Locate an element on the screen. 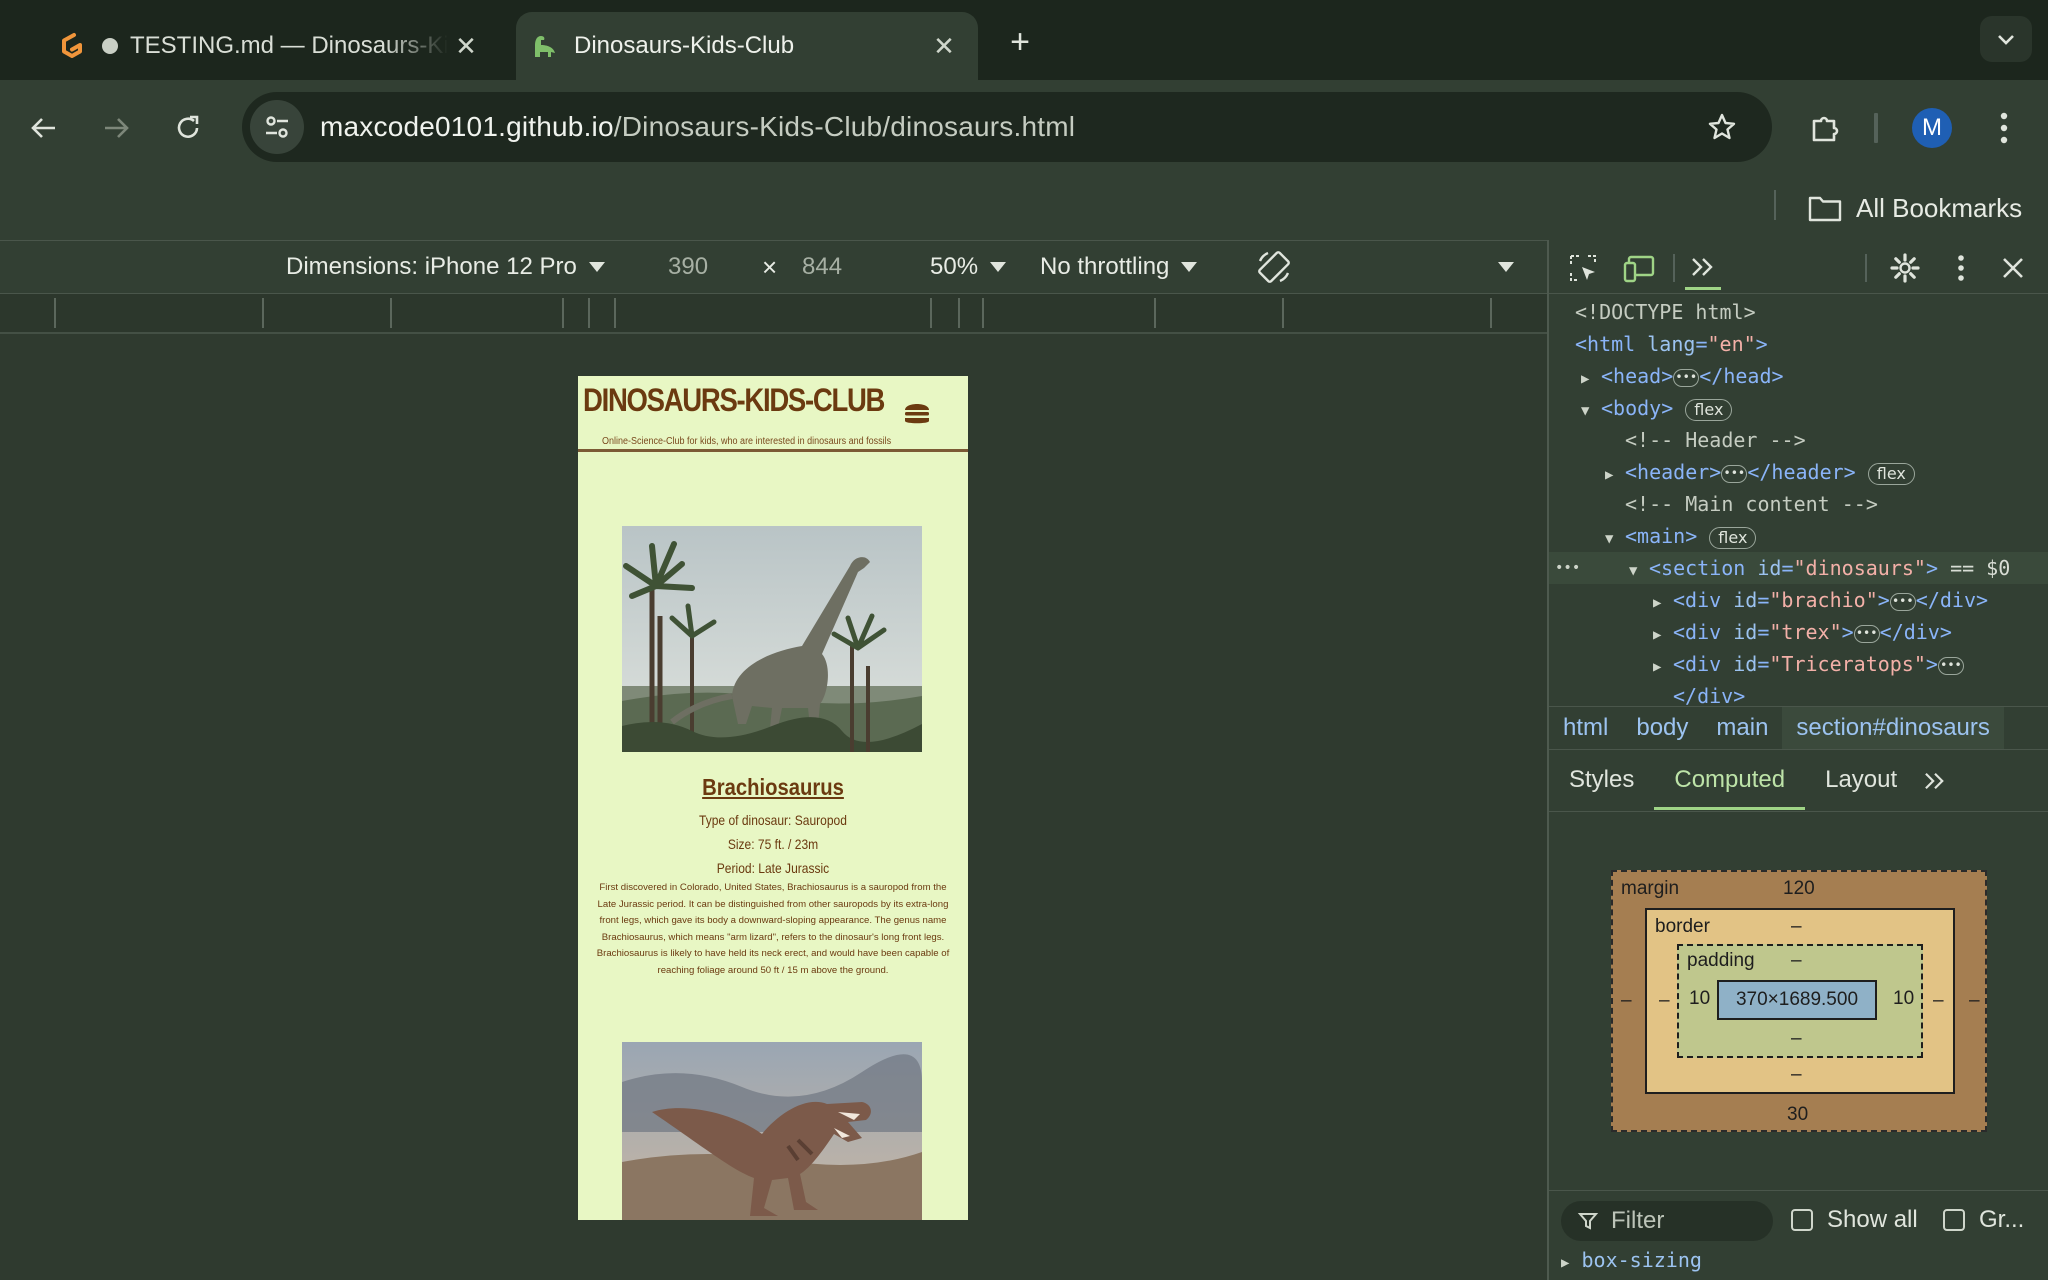  reload-button is located at coordinates (188, 128).